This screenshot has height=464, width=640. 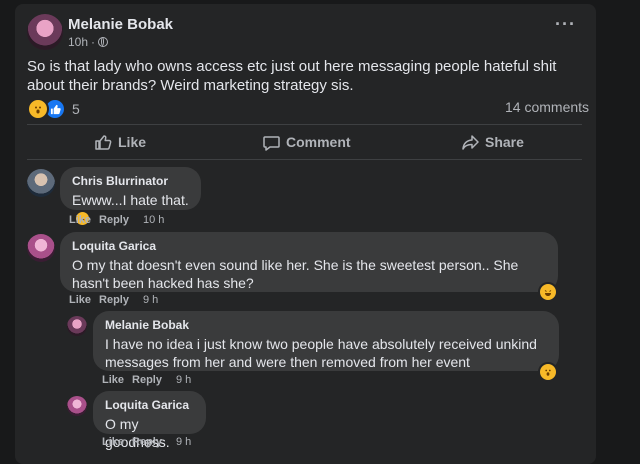 What do you see at coordinates (76, 109) in the screenshot?
I see `reaction-count: 5` at bounding box center [76, 109].